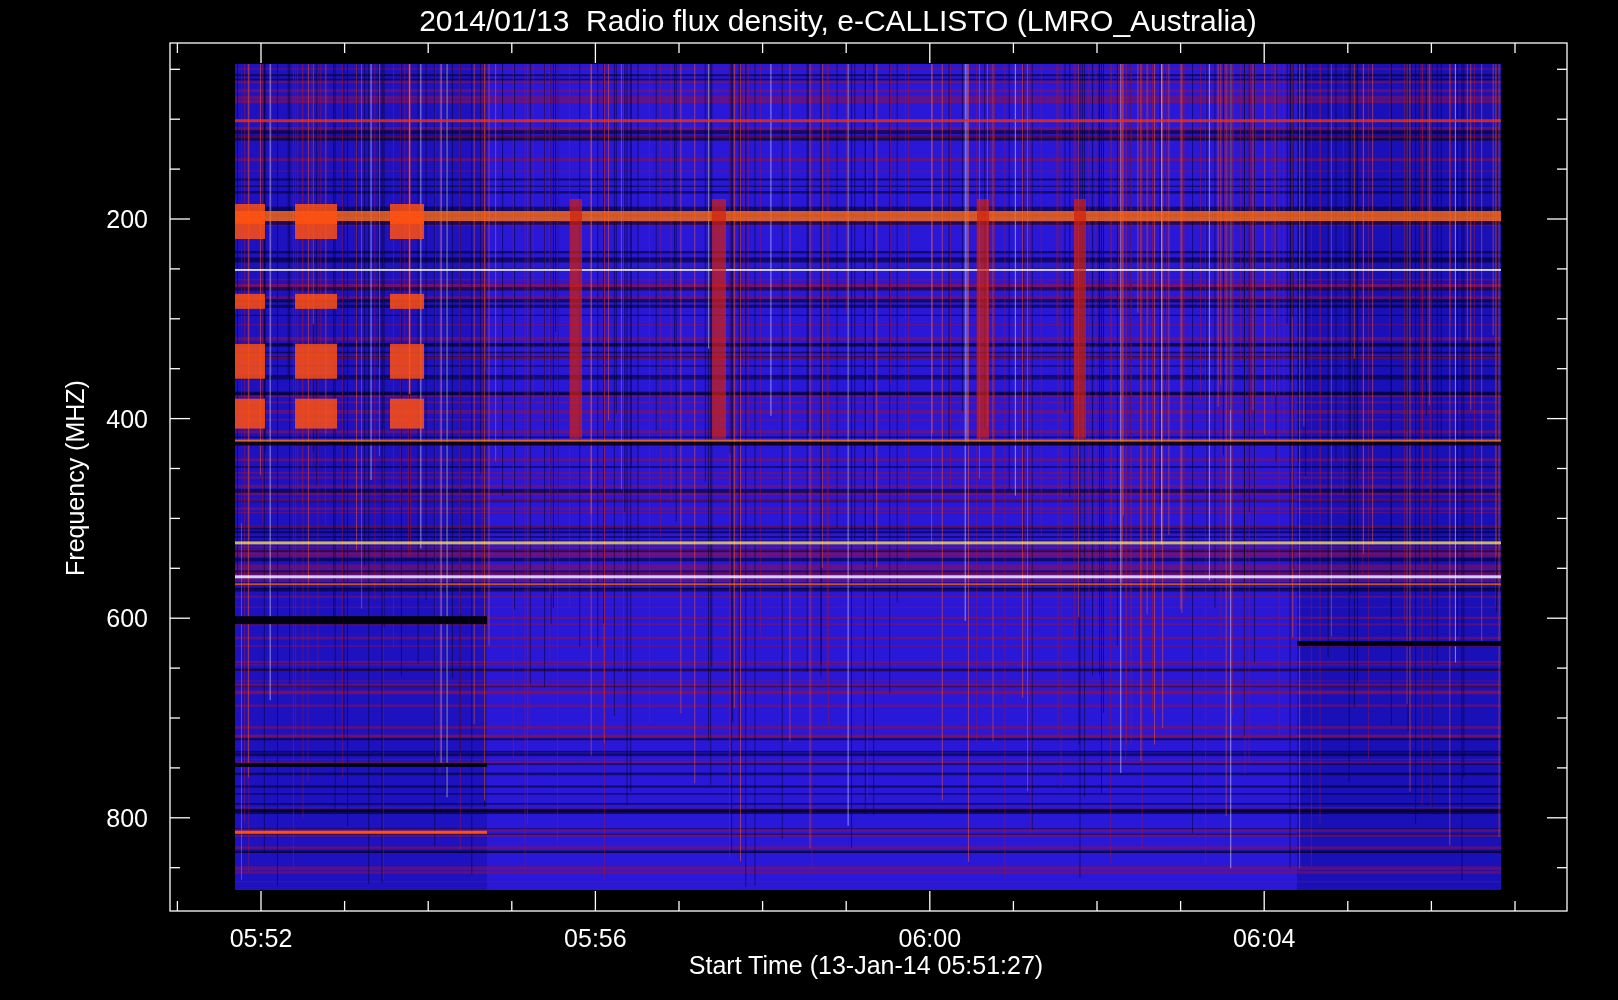 The image size is (1618, 1000). What do you see at coordinates (930, 938) in the screenshot?
I see `axis-tick-label: 06:00` at bounding box center [930, 938].